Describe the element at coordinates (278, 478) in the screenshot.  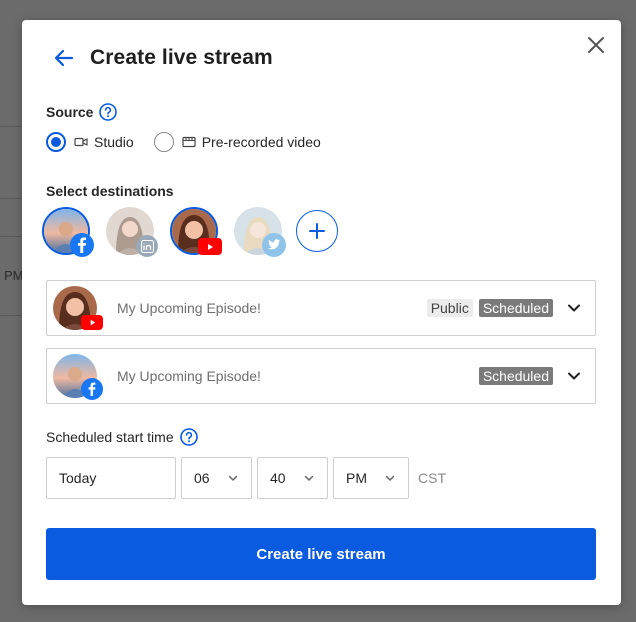
I see `minute-value: 40` at that location.